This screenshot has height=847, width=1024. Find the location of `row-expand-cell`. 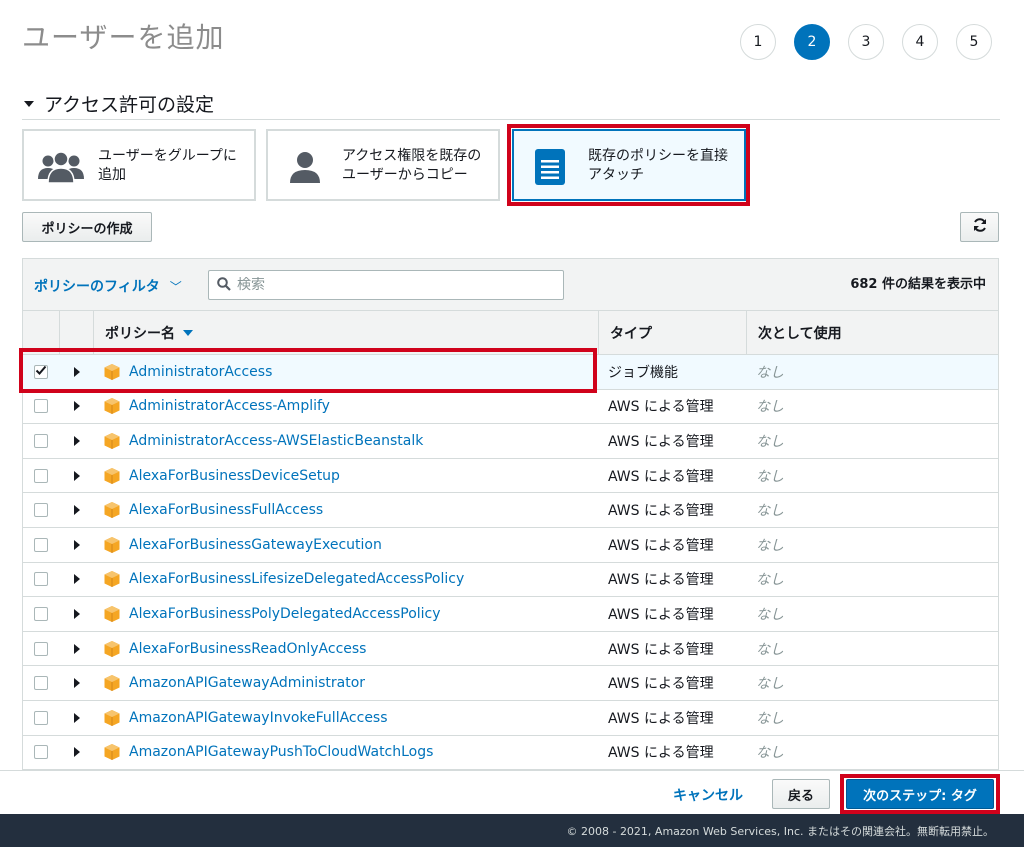

row-expand-cell is located at coordinates (77, 718).